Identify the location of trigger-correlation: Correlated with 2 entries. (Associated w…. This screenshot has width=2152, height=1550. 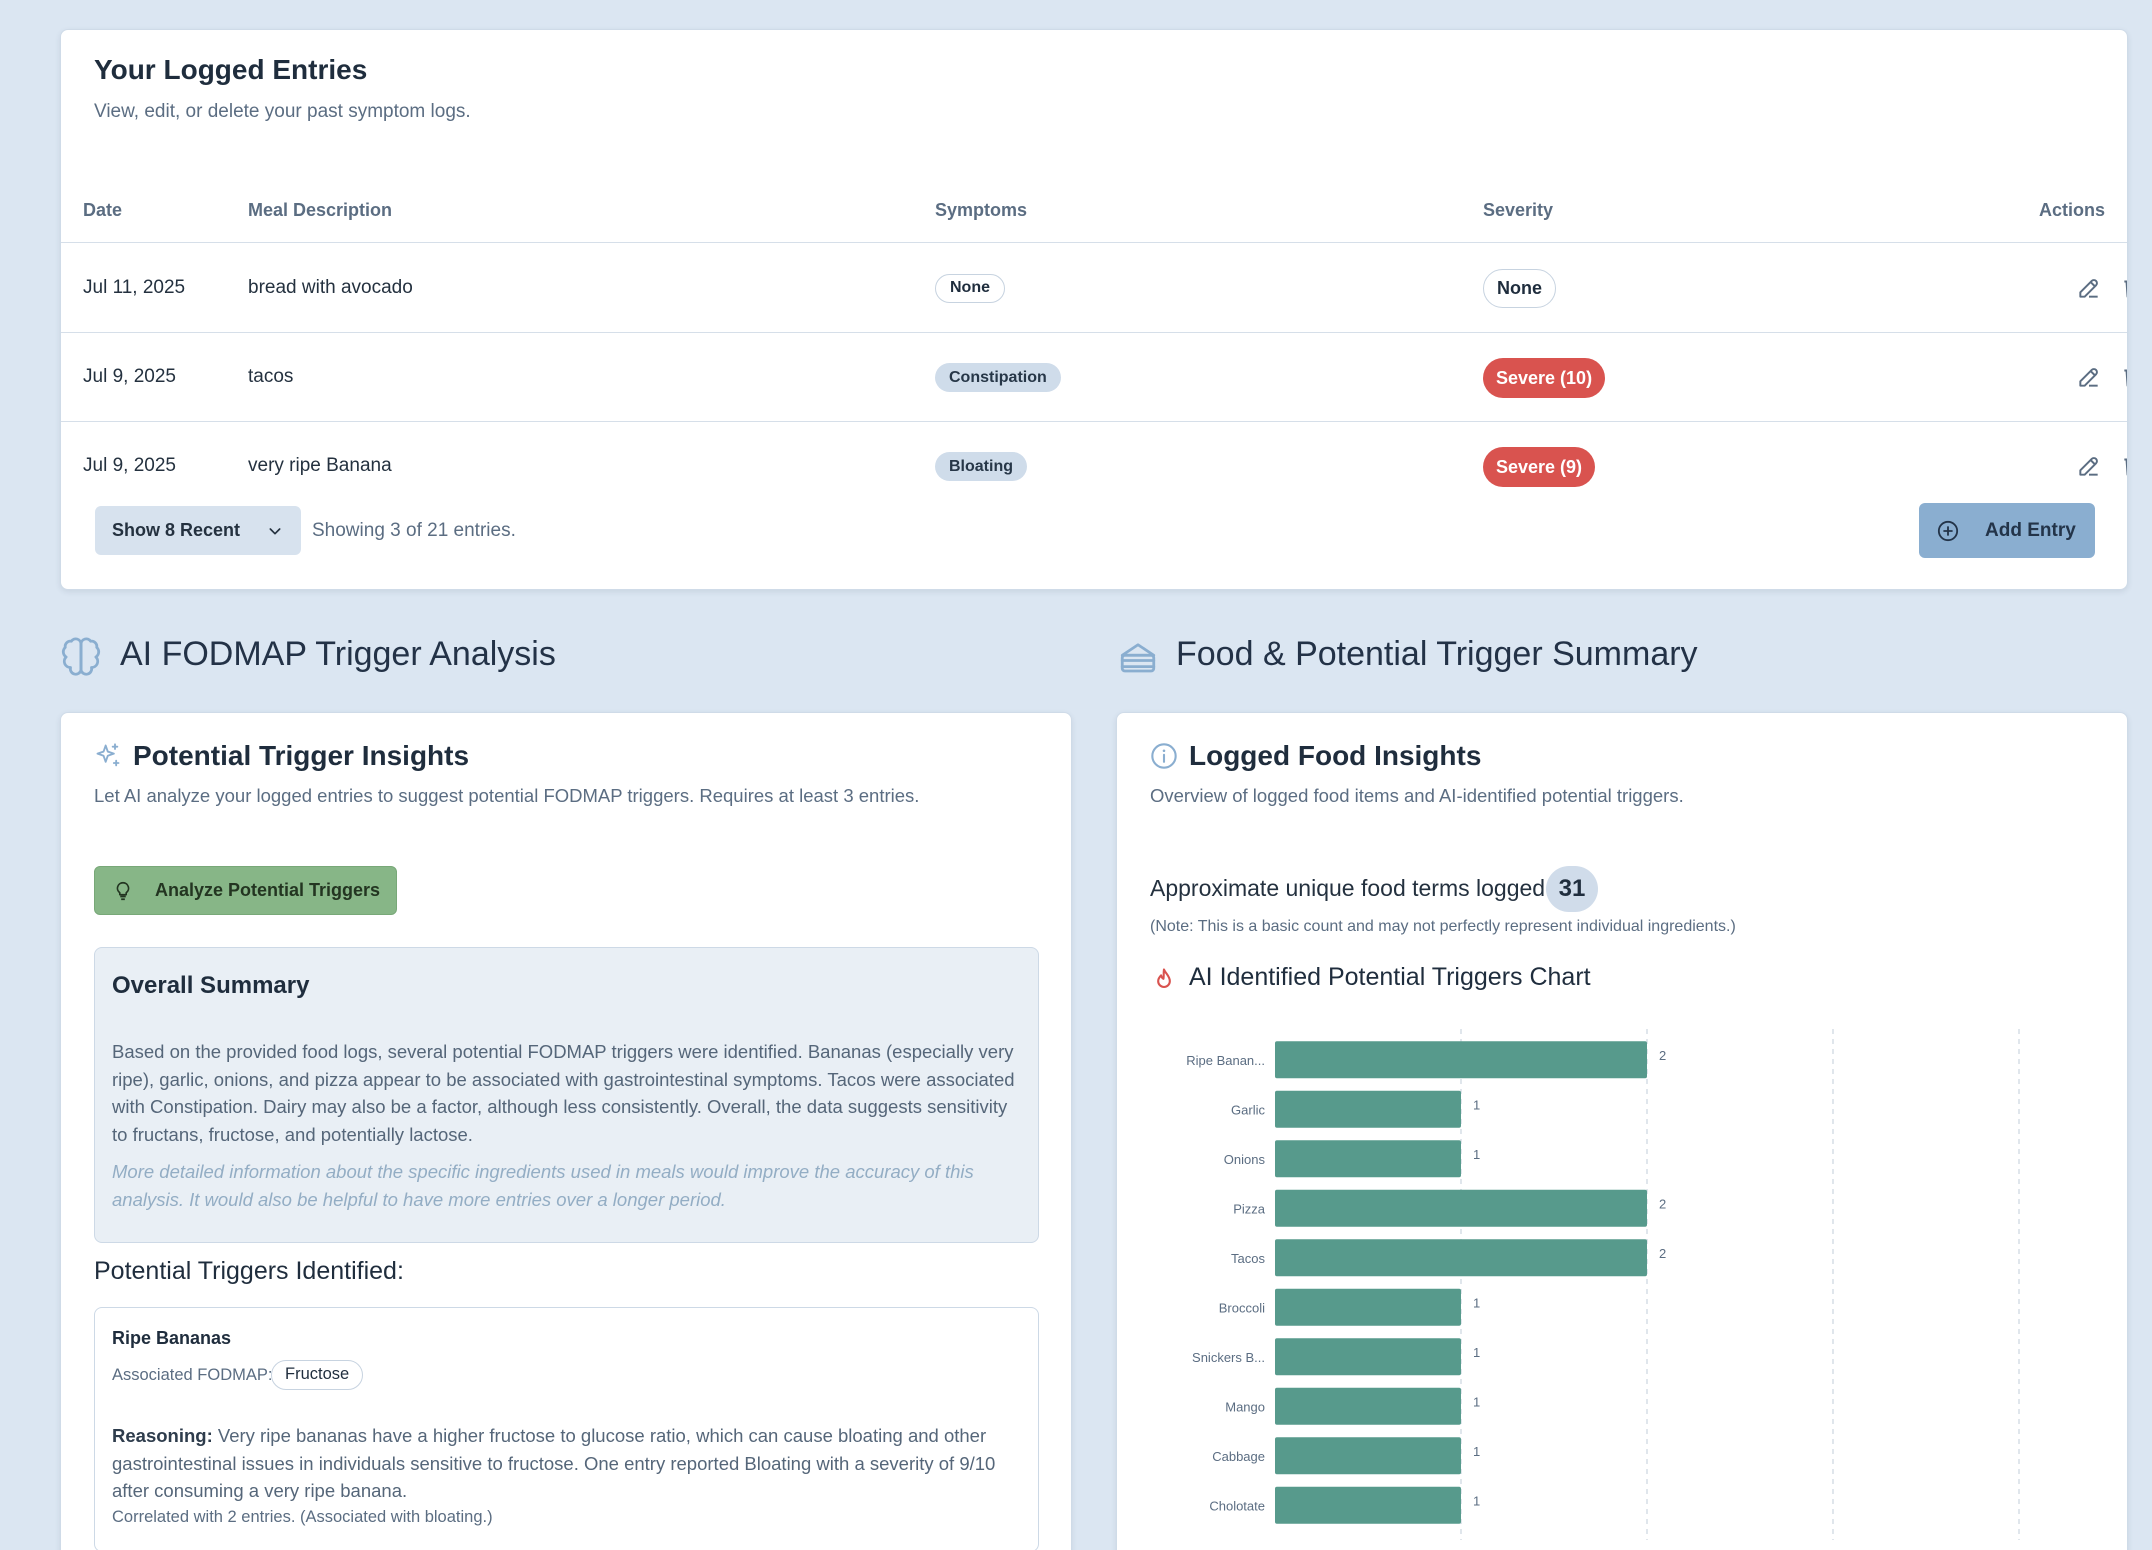
(302, 1517).